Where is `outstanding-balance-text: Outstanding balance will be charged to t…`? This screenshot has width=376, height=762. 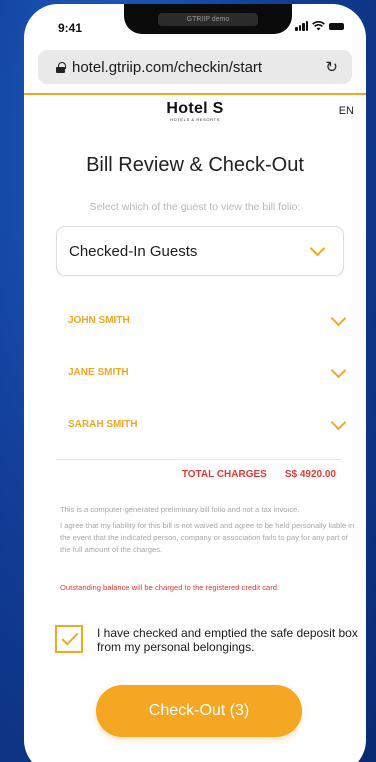
outstanding-balance-text: Outstanding balance will be charged to t… is located at coordinates (170, 587).